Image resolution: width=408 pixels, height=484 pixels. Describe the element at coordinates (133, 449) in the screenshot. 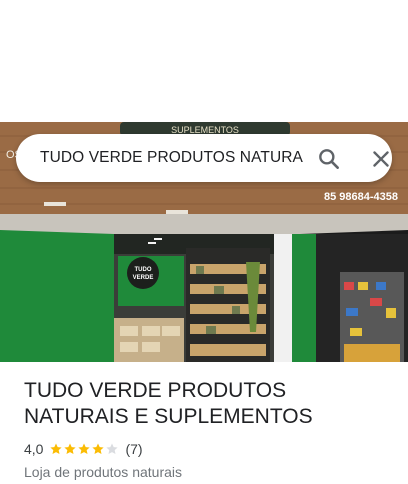

I see `review-count: (7)` at that location.